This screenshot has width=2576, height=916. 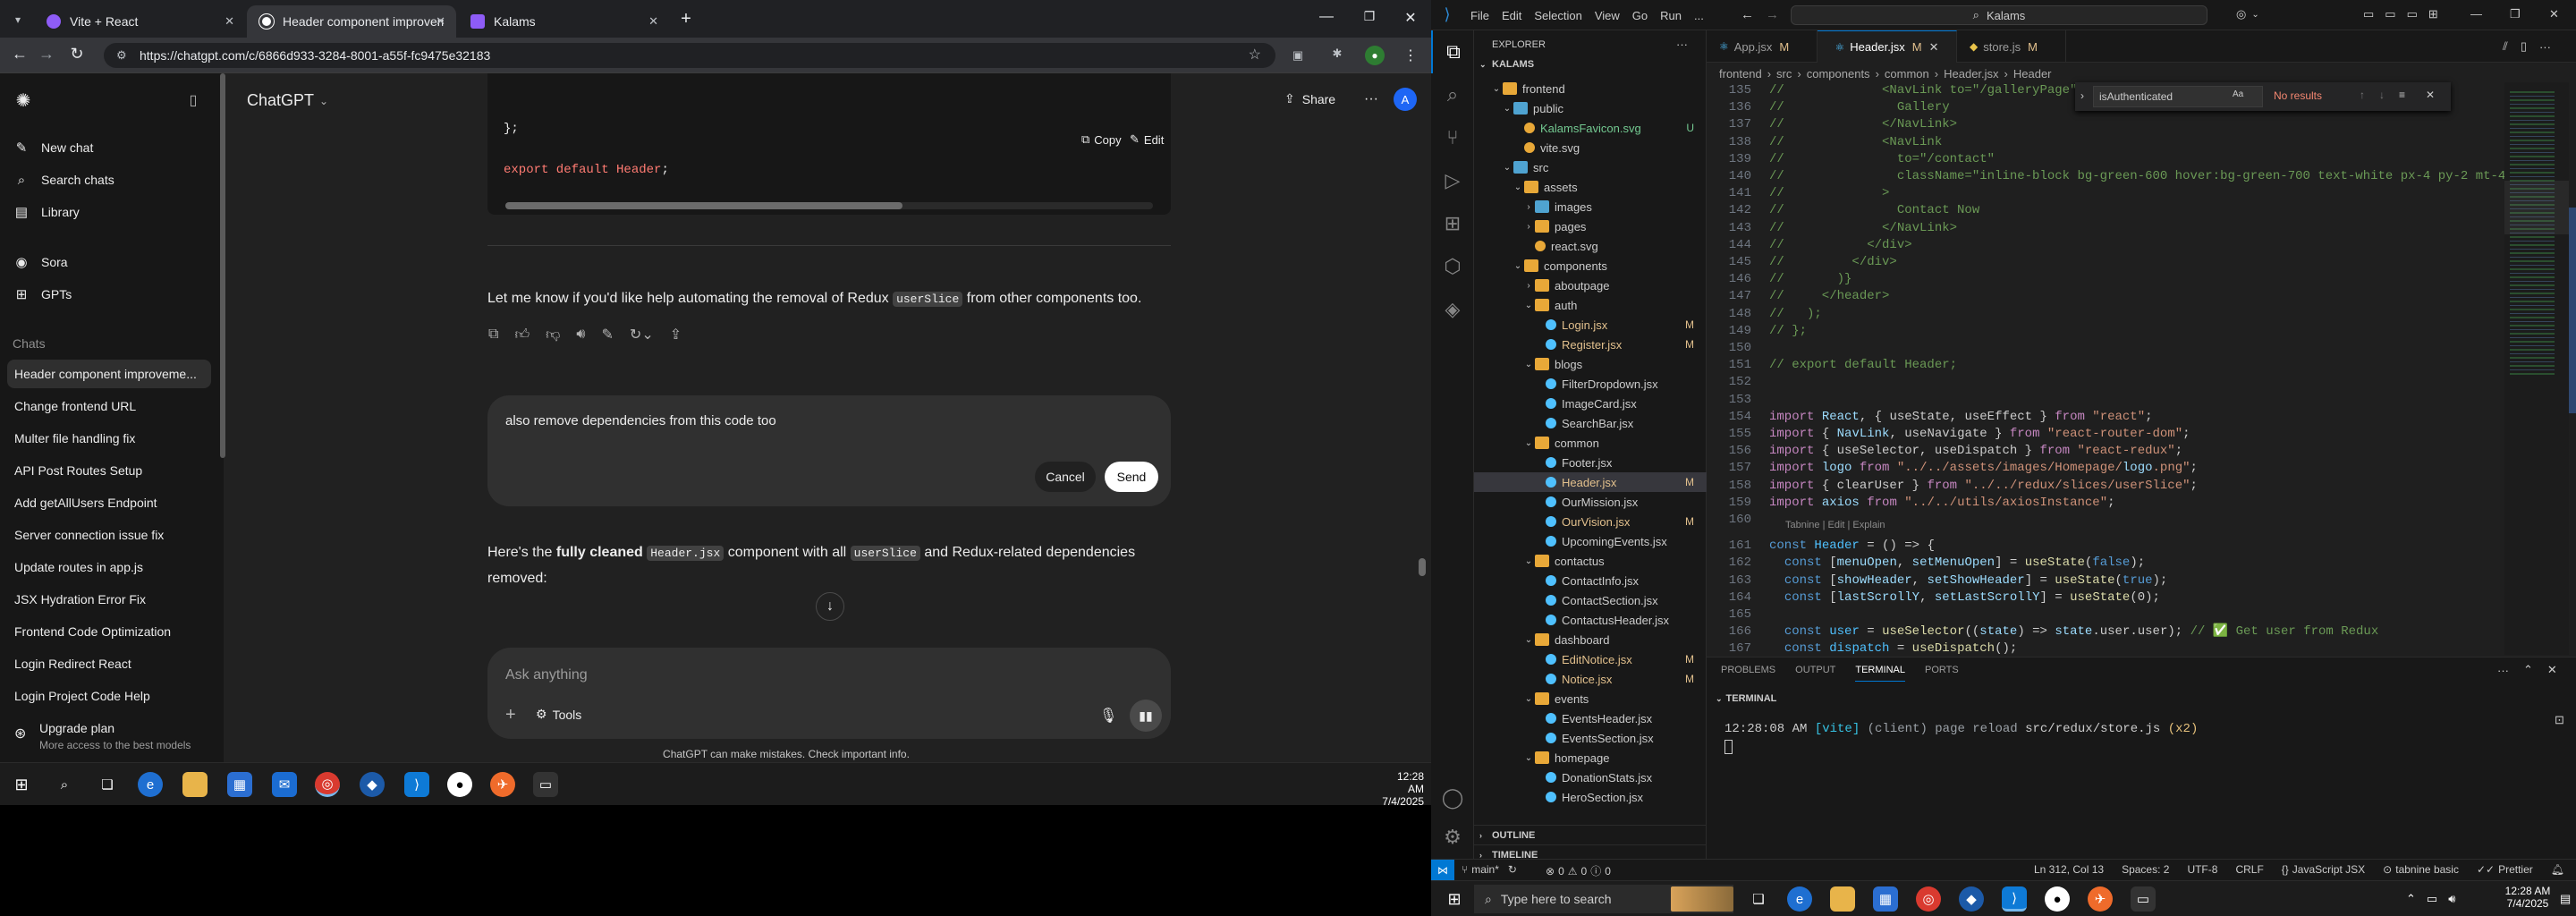 What do you see at coordinates (1590, 206) in the screenshot?
I see `tree-folder: › images` at bounding box center [1590, 206].